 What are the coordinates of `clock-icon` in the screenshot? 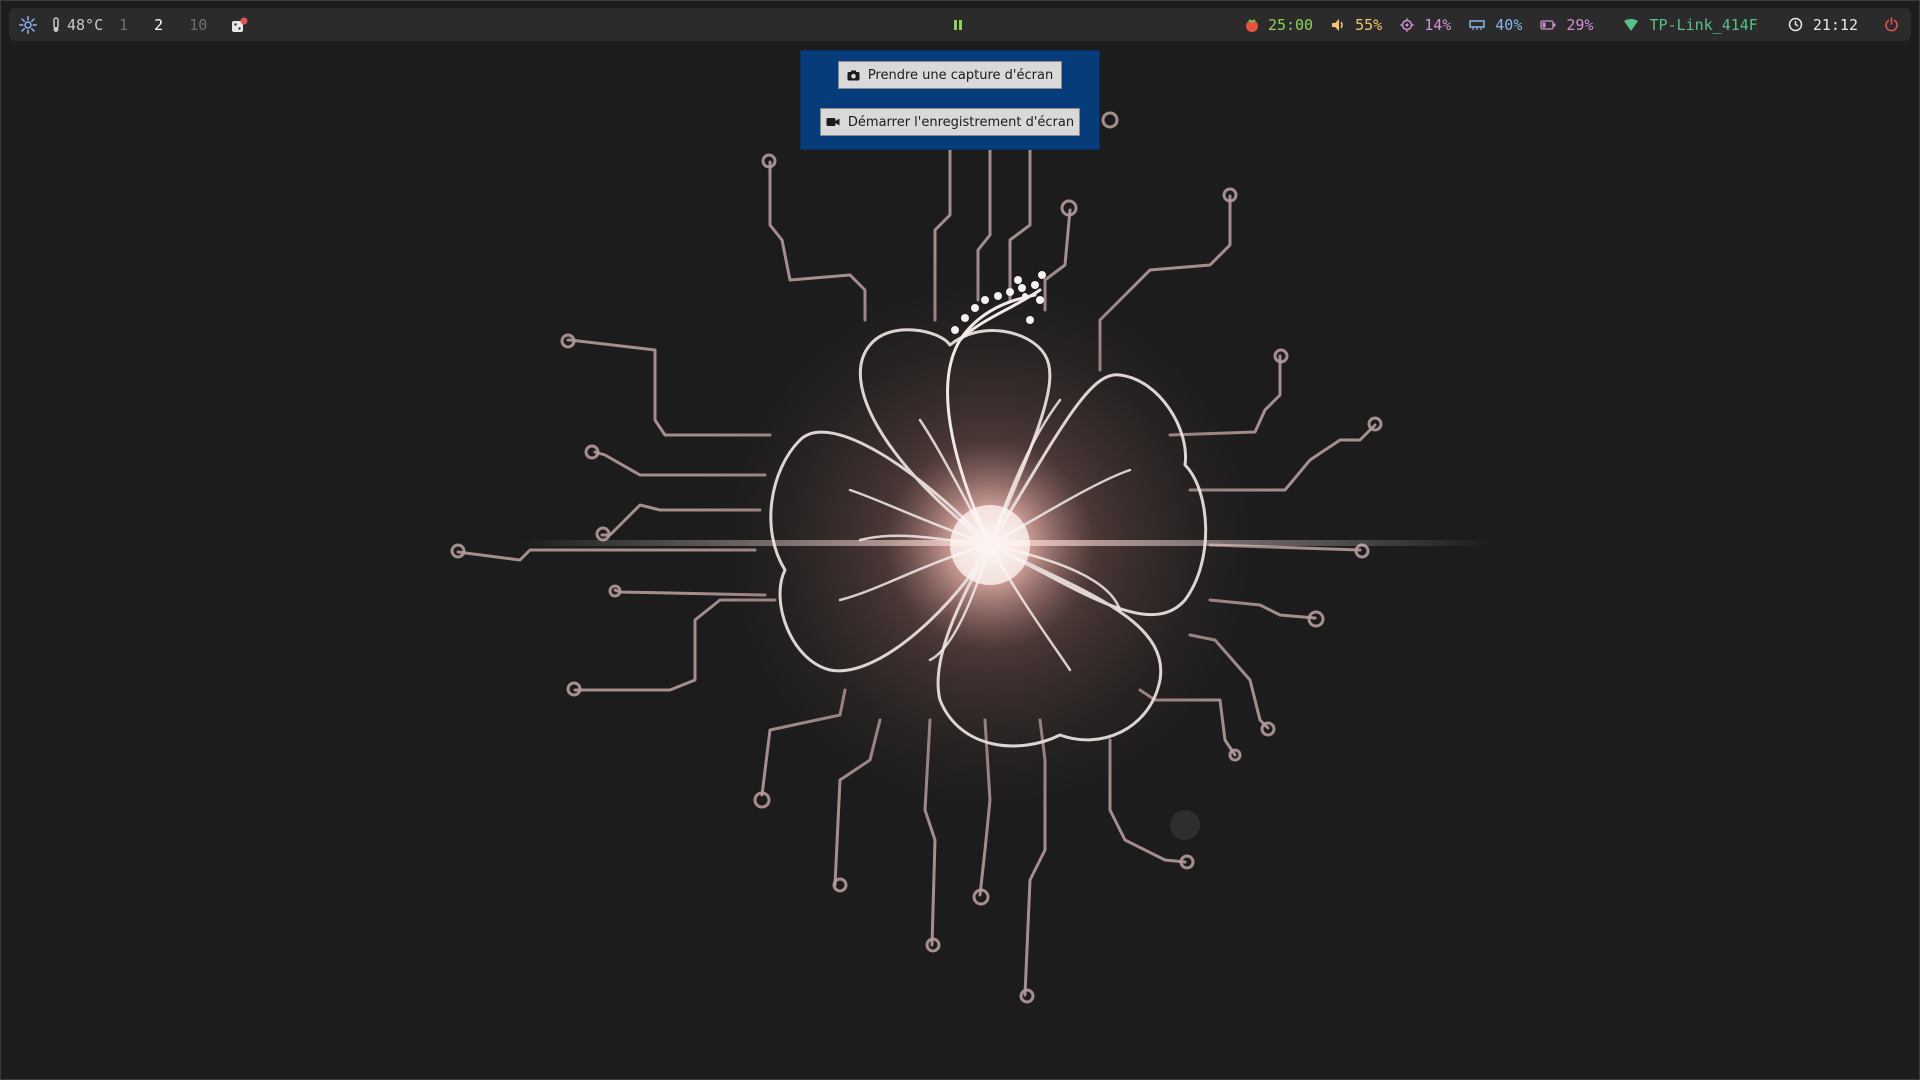 It's located at (1795, 24).